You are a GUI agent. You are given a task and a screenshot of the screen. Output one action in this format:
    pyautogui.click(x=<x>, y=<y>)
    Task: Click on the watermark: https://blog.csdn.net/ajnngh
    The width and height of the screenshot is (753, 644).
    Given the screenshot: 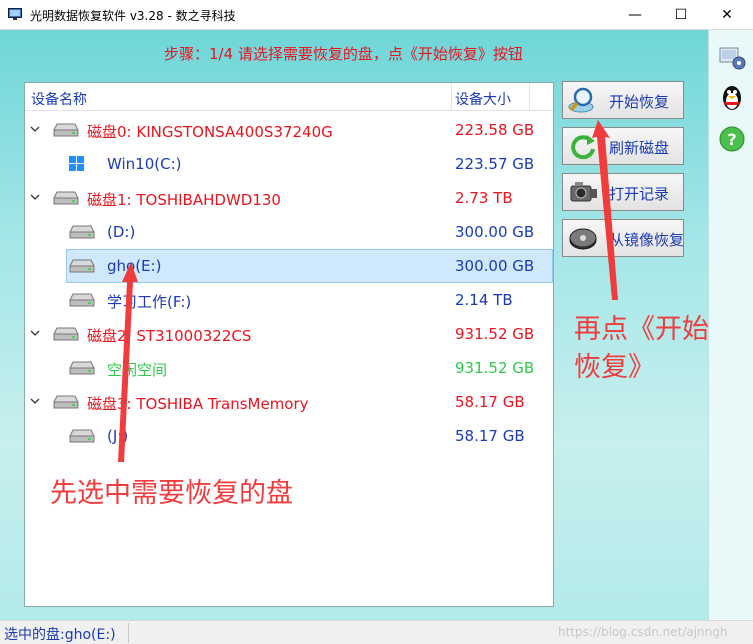 What is the action you would take?
    pyautogui.click(x=643, y=632)
    